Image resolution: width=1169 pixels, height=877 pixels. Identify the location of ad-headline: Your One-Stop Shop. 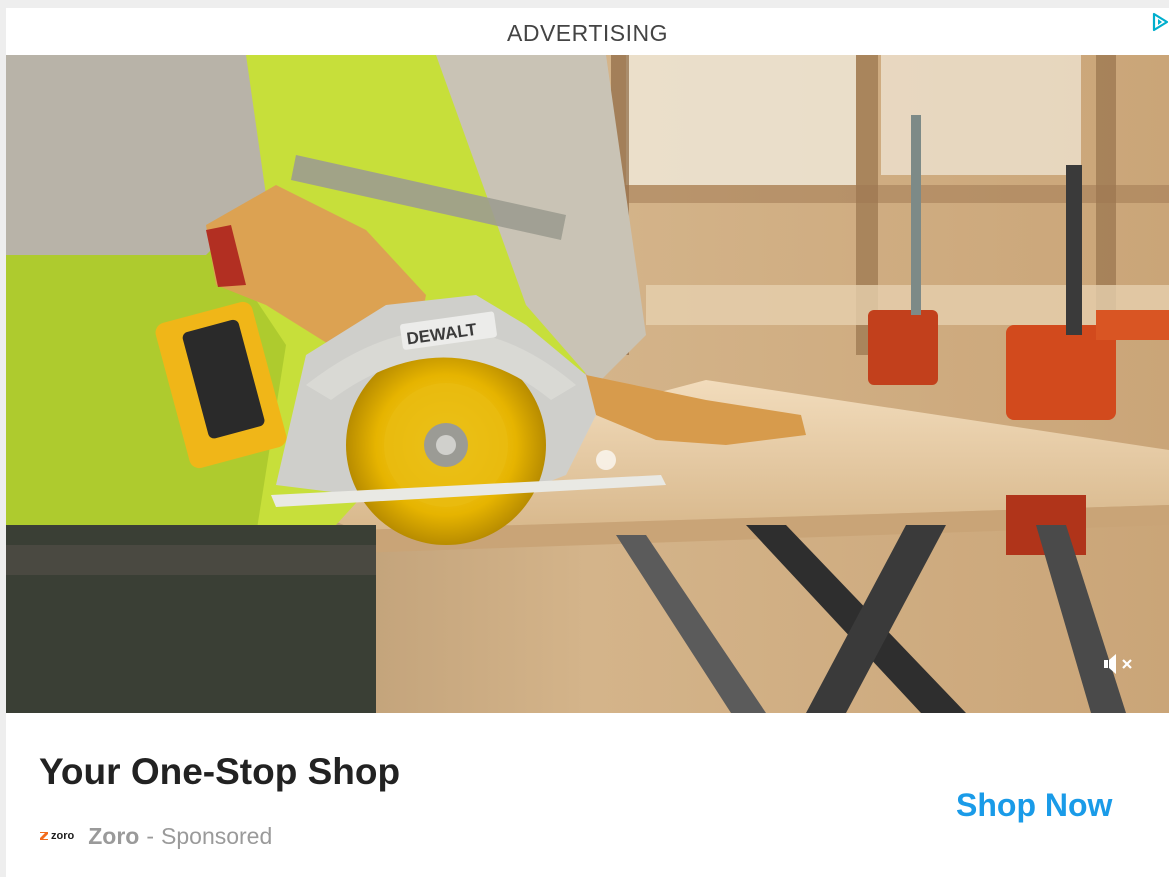
(219, 772).